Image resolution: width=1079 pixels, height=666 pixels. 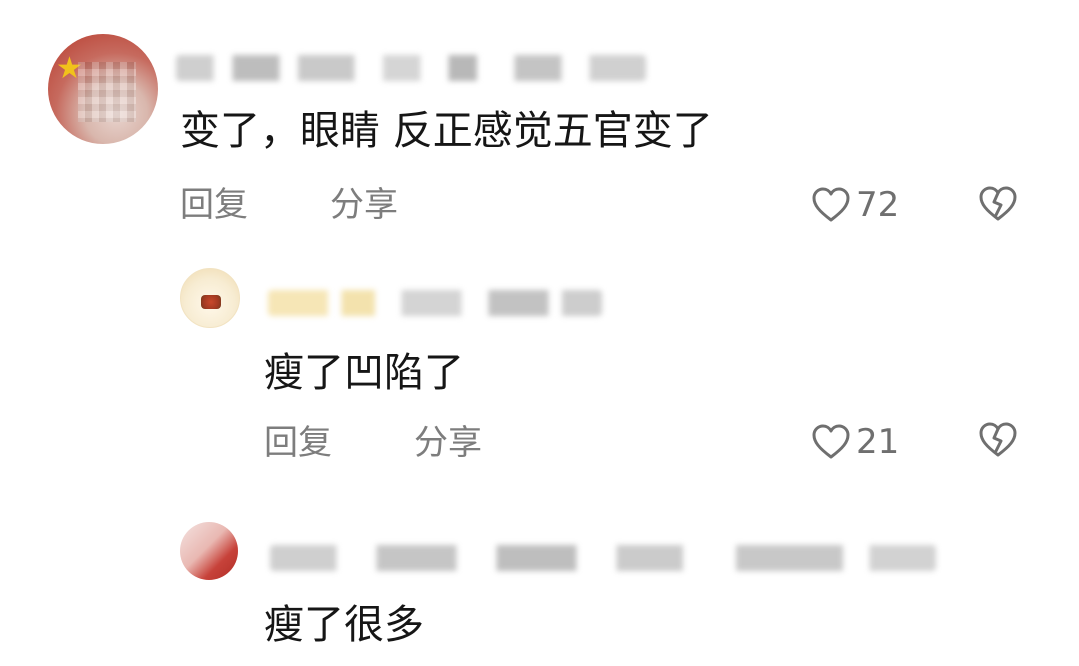 I want to click on like-button: 72, so click(x=855, y=205).